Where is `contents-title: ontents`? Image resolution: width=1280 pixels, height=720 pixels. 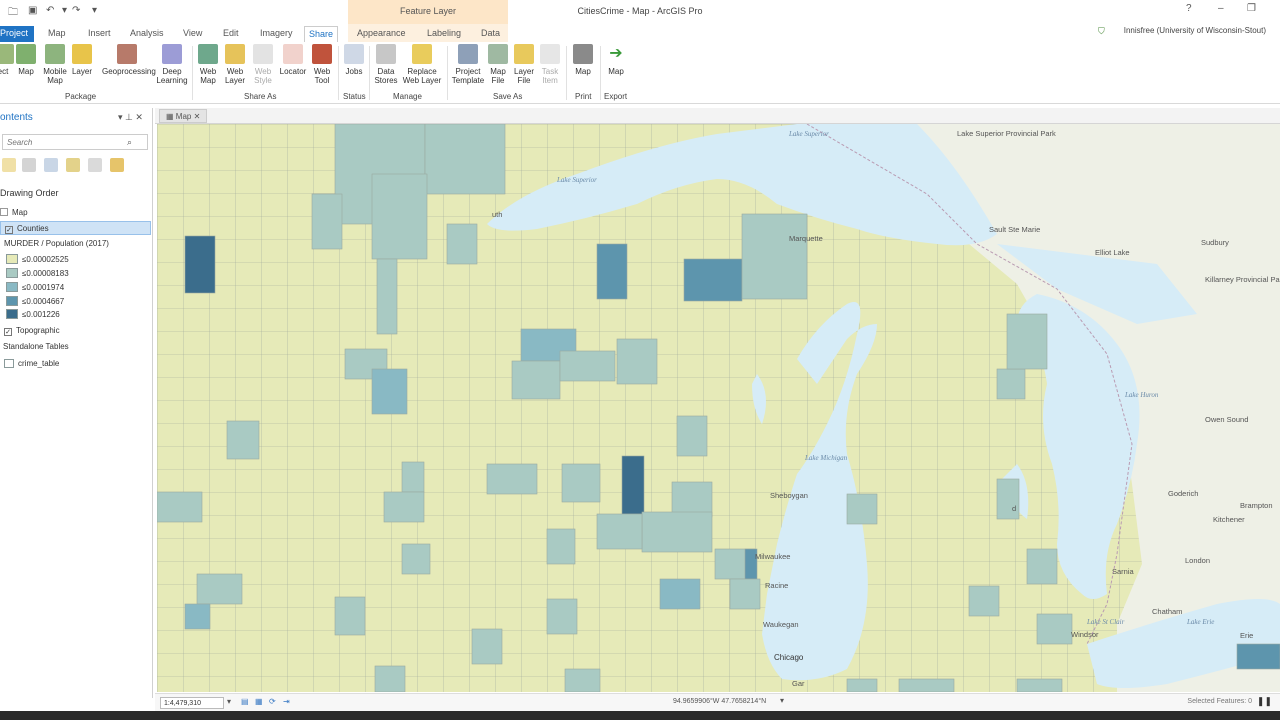
contents-title: ontents is located at coordinates (16, 117).